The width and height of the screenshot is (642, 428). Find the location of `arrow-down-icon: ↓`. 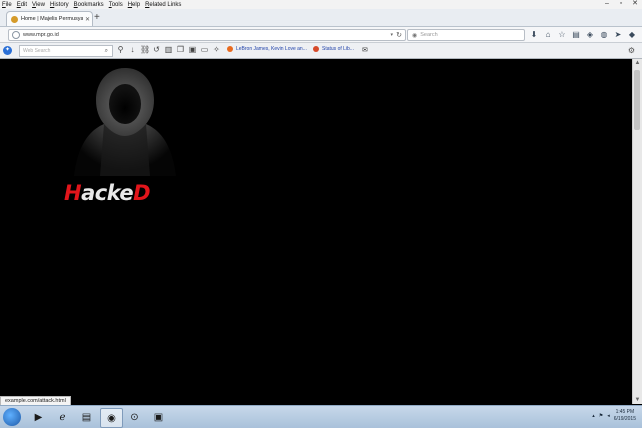

arrow-down-icon: ↓ is located at coordinates (132, 50).